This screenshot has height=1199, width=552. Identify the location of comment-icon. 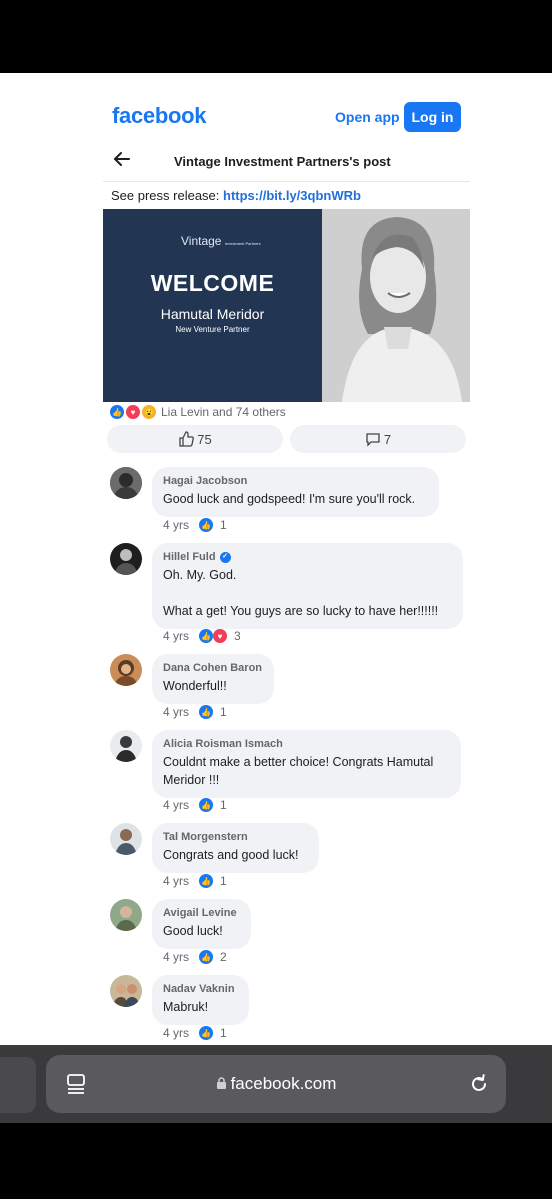
(373, 440).